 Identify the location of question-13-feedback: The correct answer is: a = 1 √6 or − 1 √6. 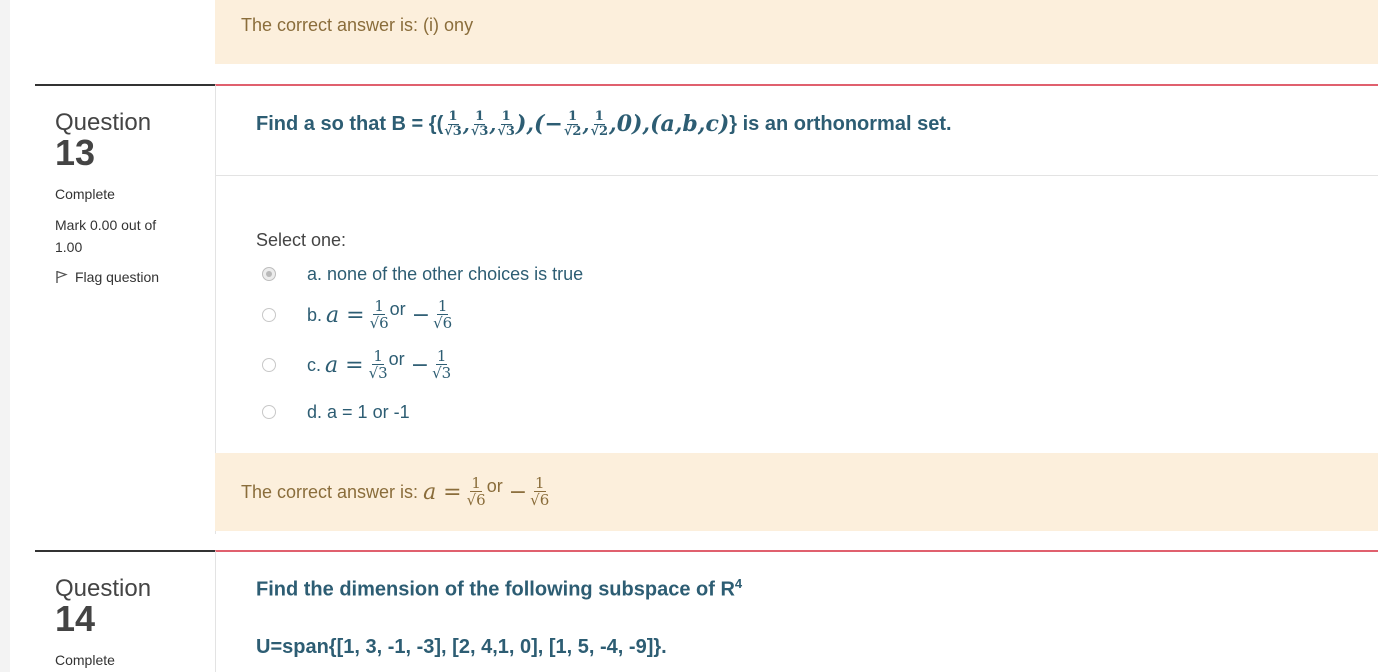
(796, 492).